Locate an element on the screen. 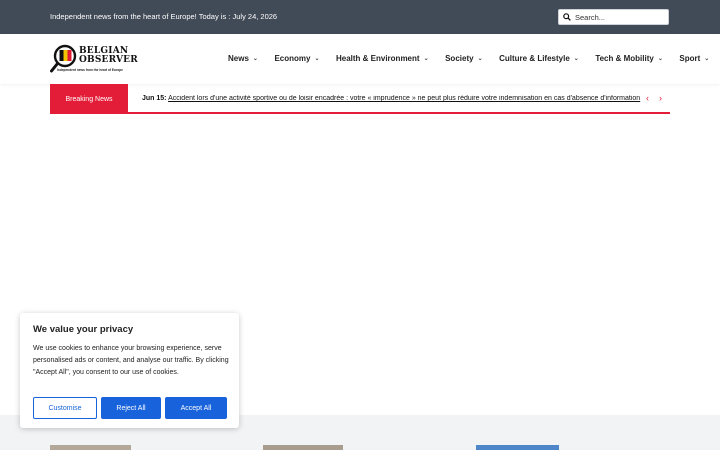 This screenshot has height=450, width=720. nav-item-society: Society ⌄ is located at coordinates (464, 58).